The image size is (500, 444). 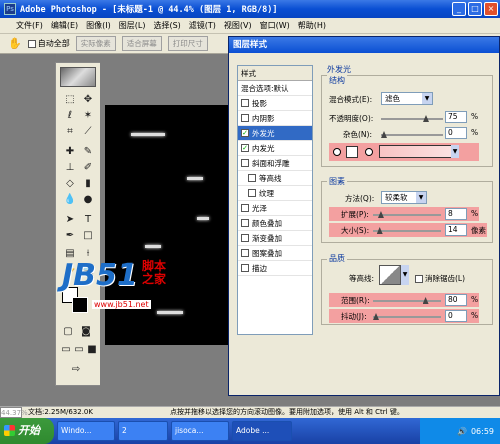 What do you see at coordinates (141, 43) in the screenshot?
I see `fit-screen-button: 适合屏幕` at bounding box center [141, 43].